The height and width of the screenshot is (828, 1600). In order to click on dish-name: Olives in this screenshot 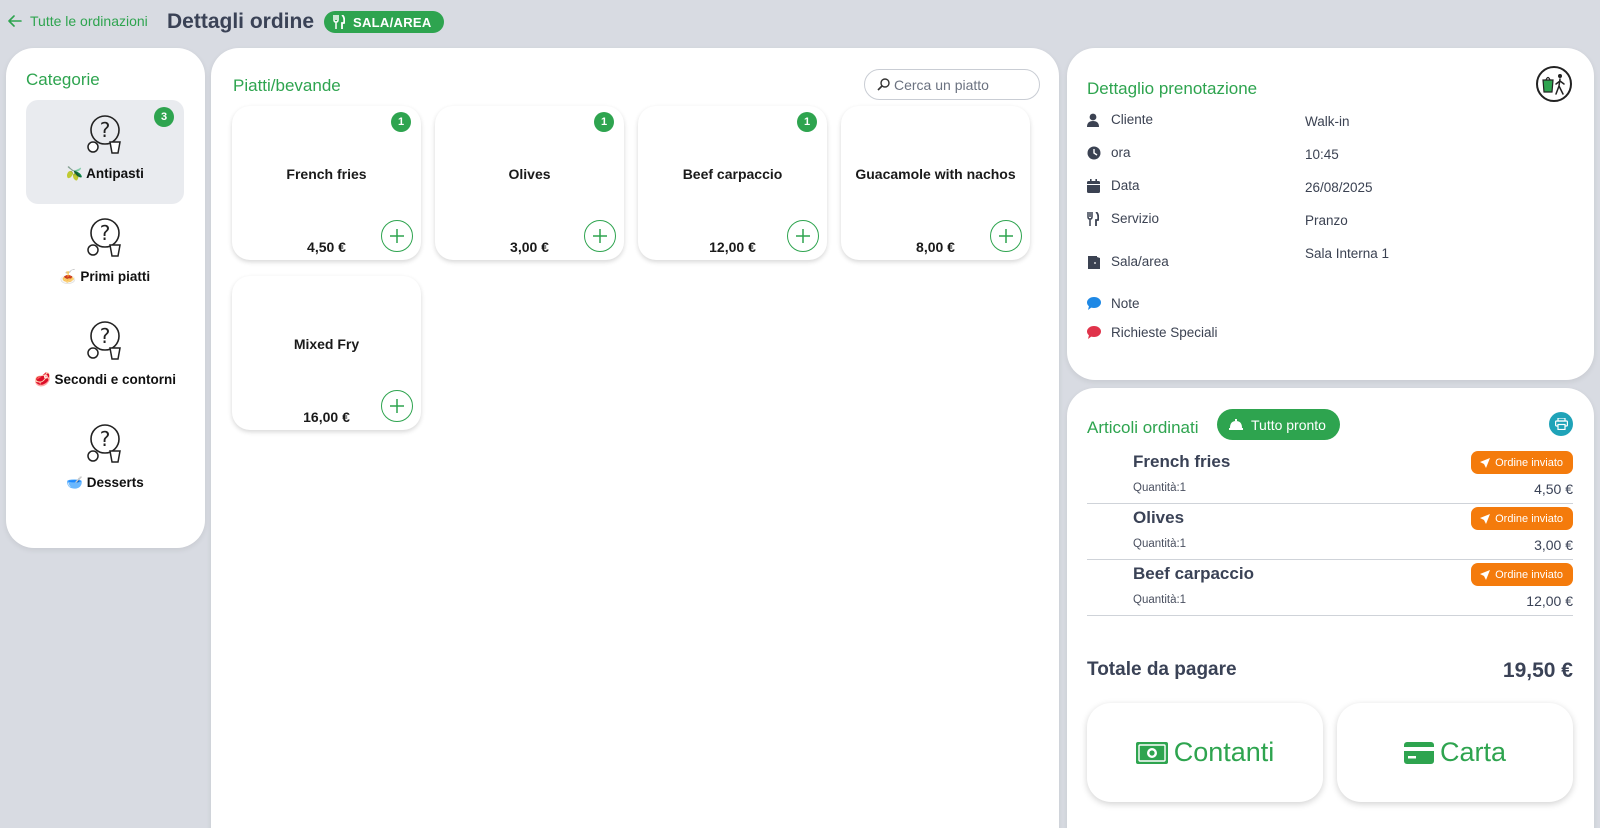, I will do `click(529, 174)`.